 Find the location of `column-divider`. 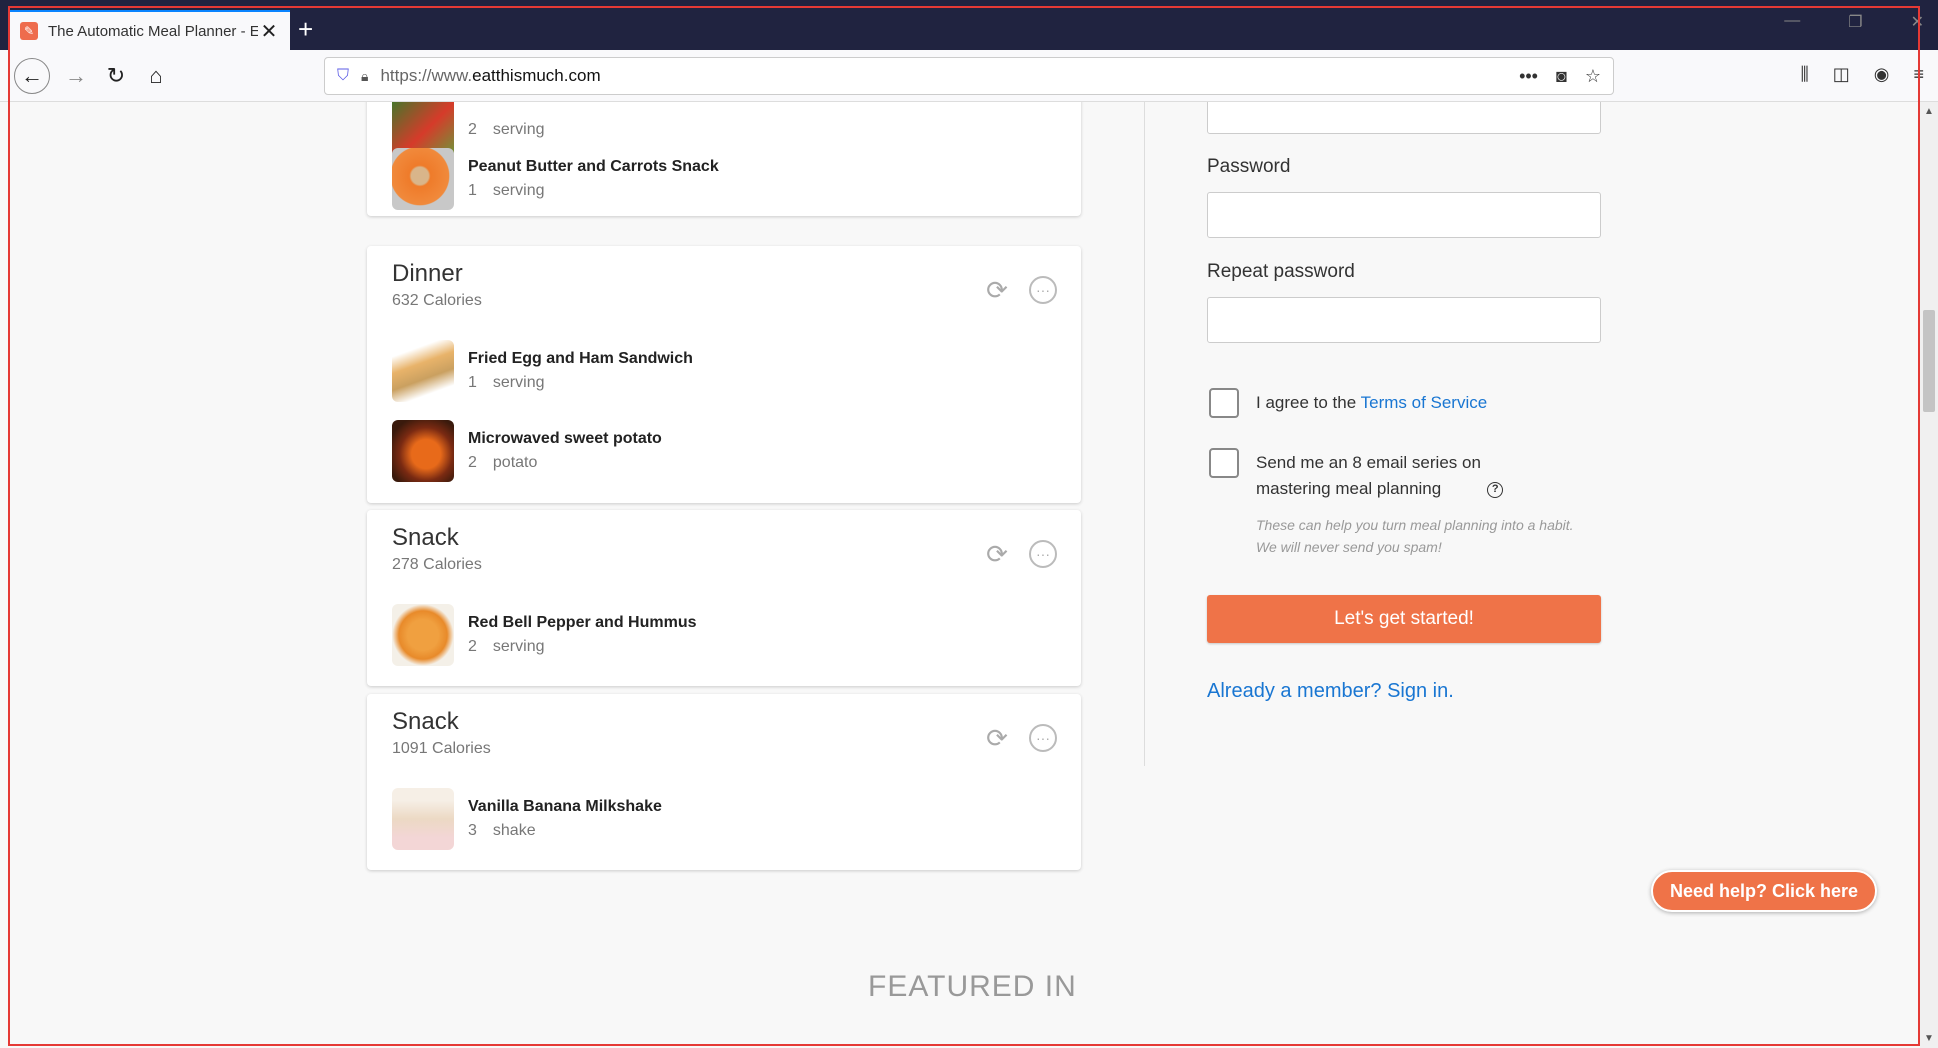

column-divider is located at coordinates (1144, 434).